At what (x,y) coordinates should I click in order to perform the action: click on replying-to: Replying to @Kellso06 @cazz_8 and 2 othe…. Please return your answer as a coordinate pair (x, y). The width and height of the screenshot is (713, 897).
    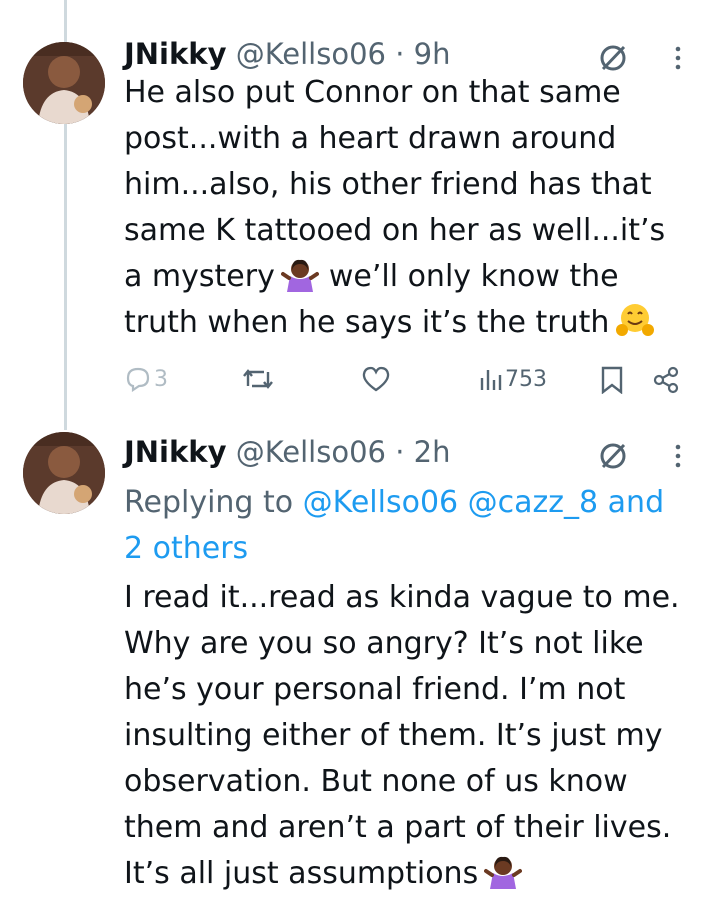
    Looking at the image, I should click on (416, 526).